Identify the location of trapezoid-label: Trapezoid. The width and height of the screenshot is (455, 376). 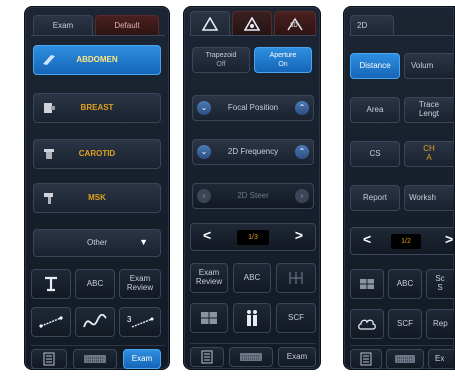
(221, 55).